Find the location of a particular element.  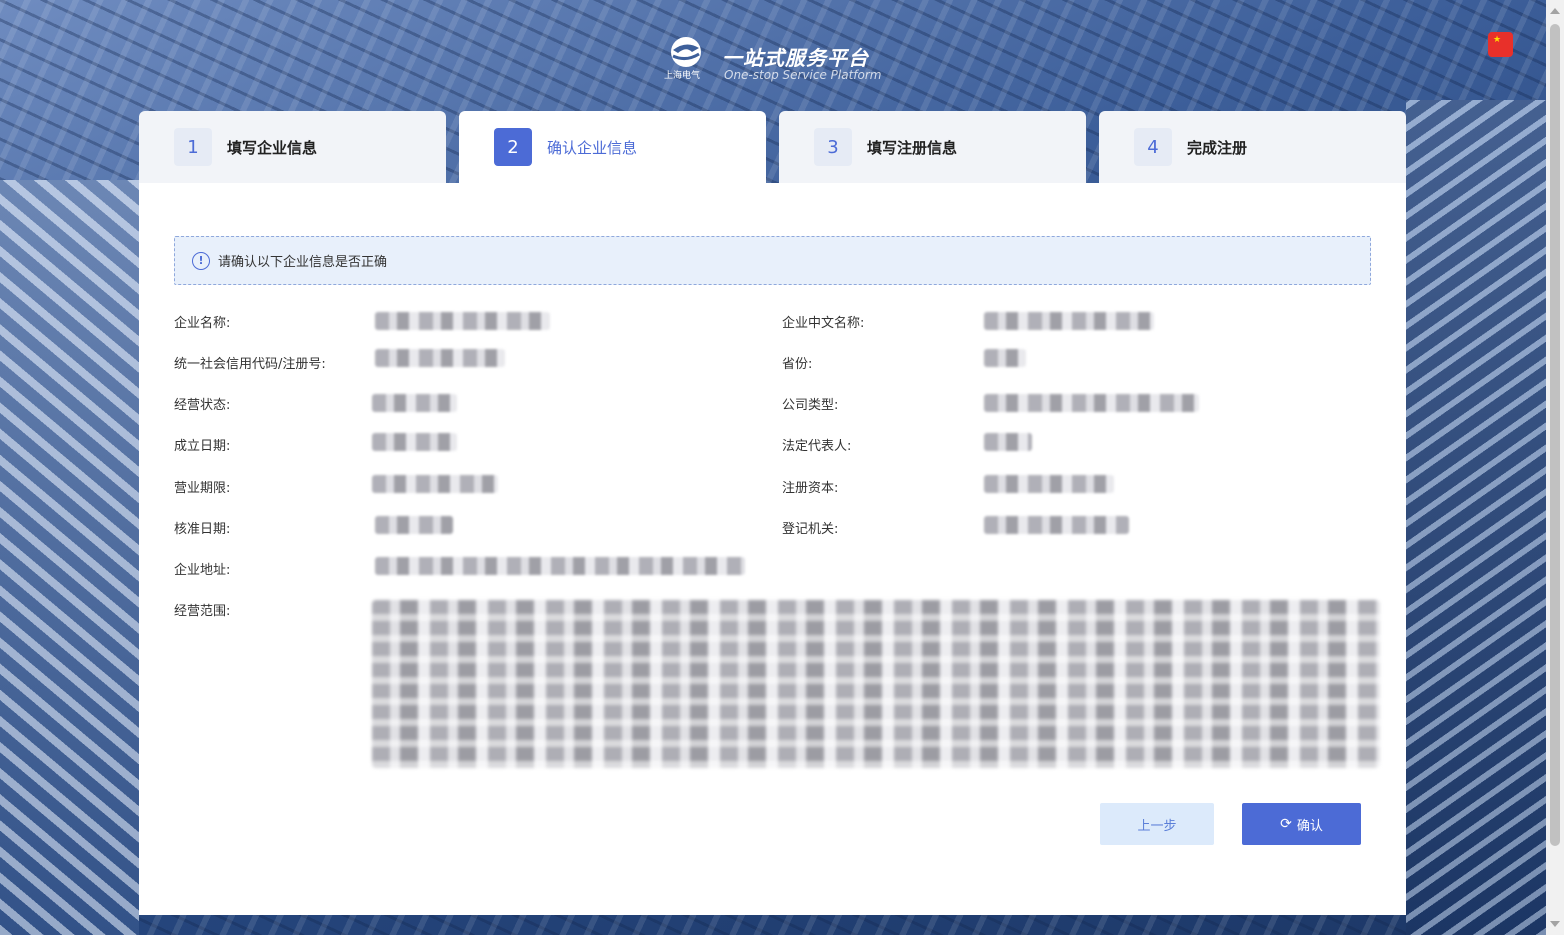

step-label: 确认企业信息 is located at coordinates (592, 147).